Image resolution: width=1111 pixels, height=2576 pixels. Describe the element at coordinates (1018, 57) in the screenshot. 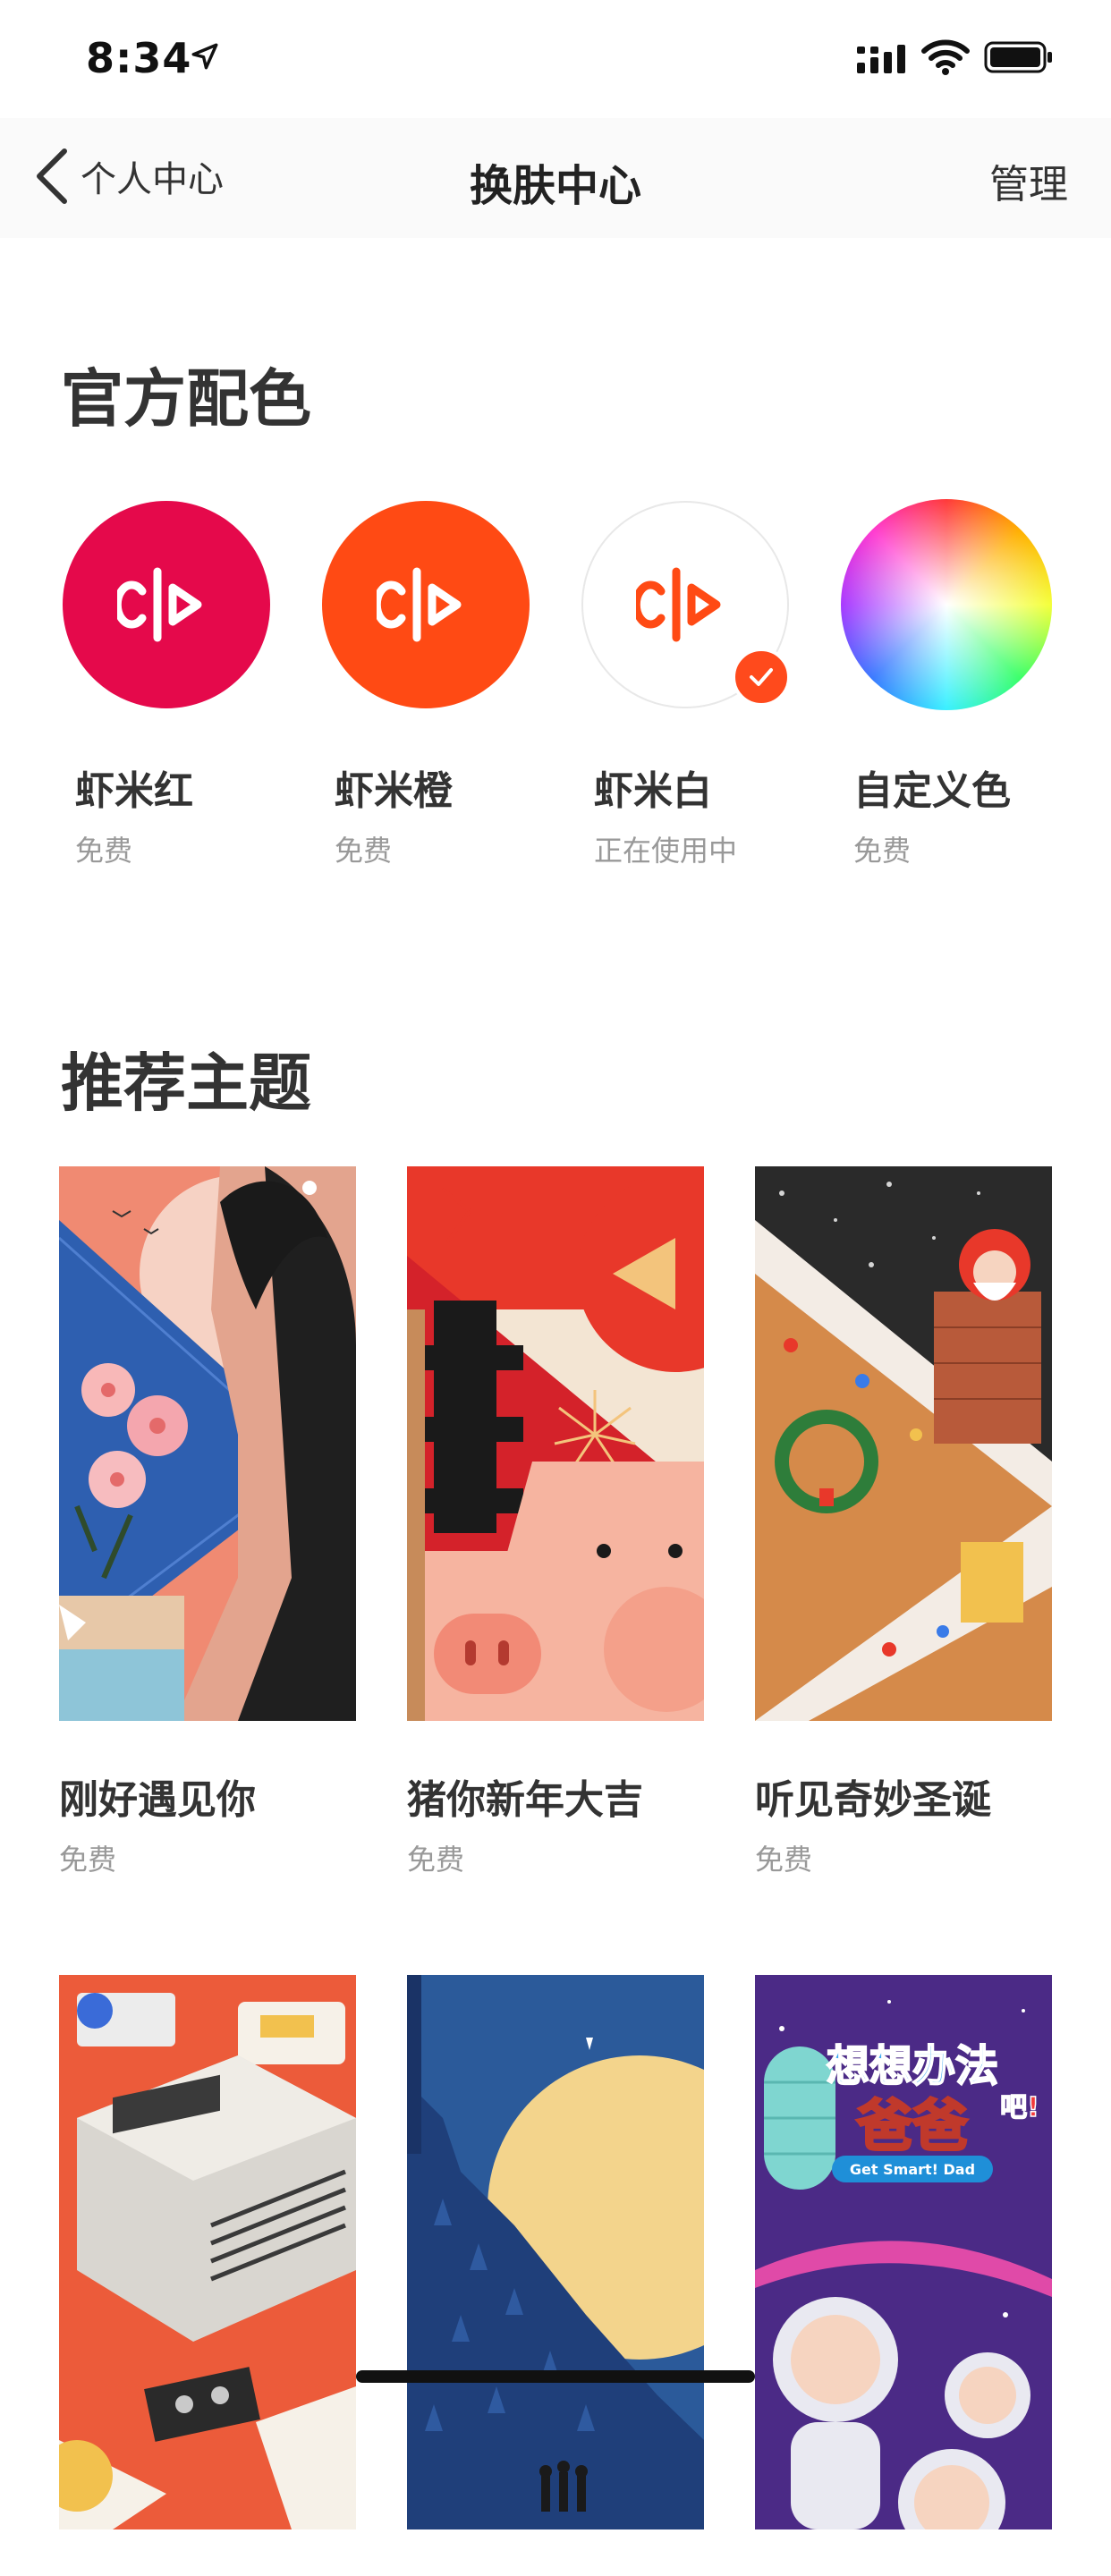

I see `battery-icon` at that location.